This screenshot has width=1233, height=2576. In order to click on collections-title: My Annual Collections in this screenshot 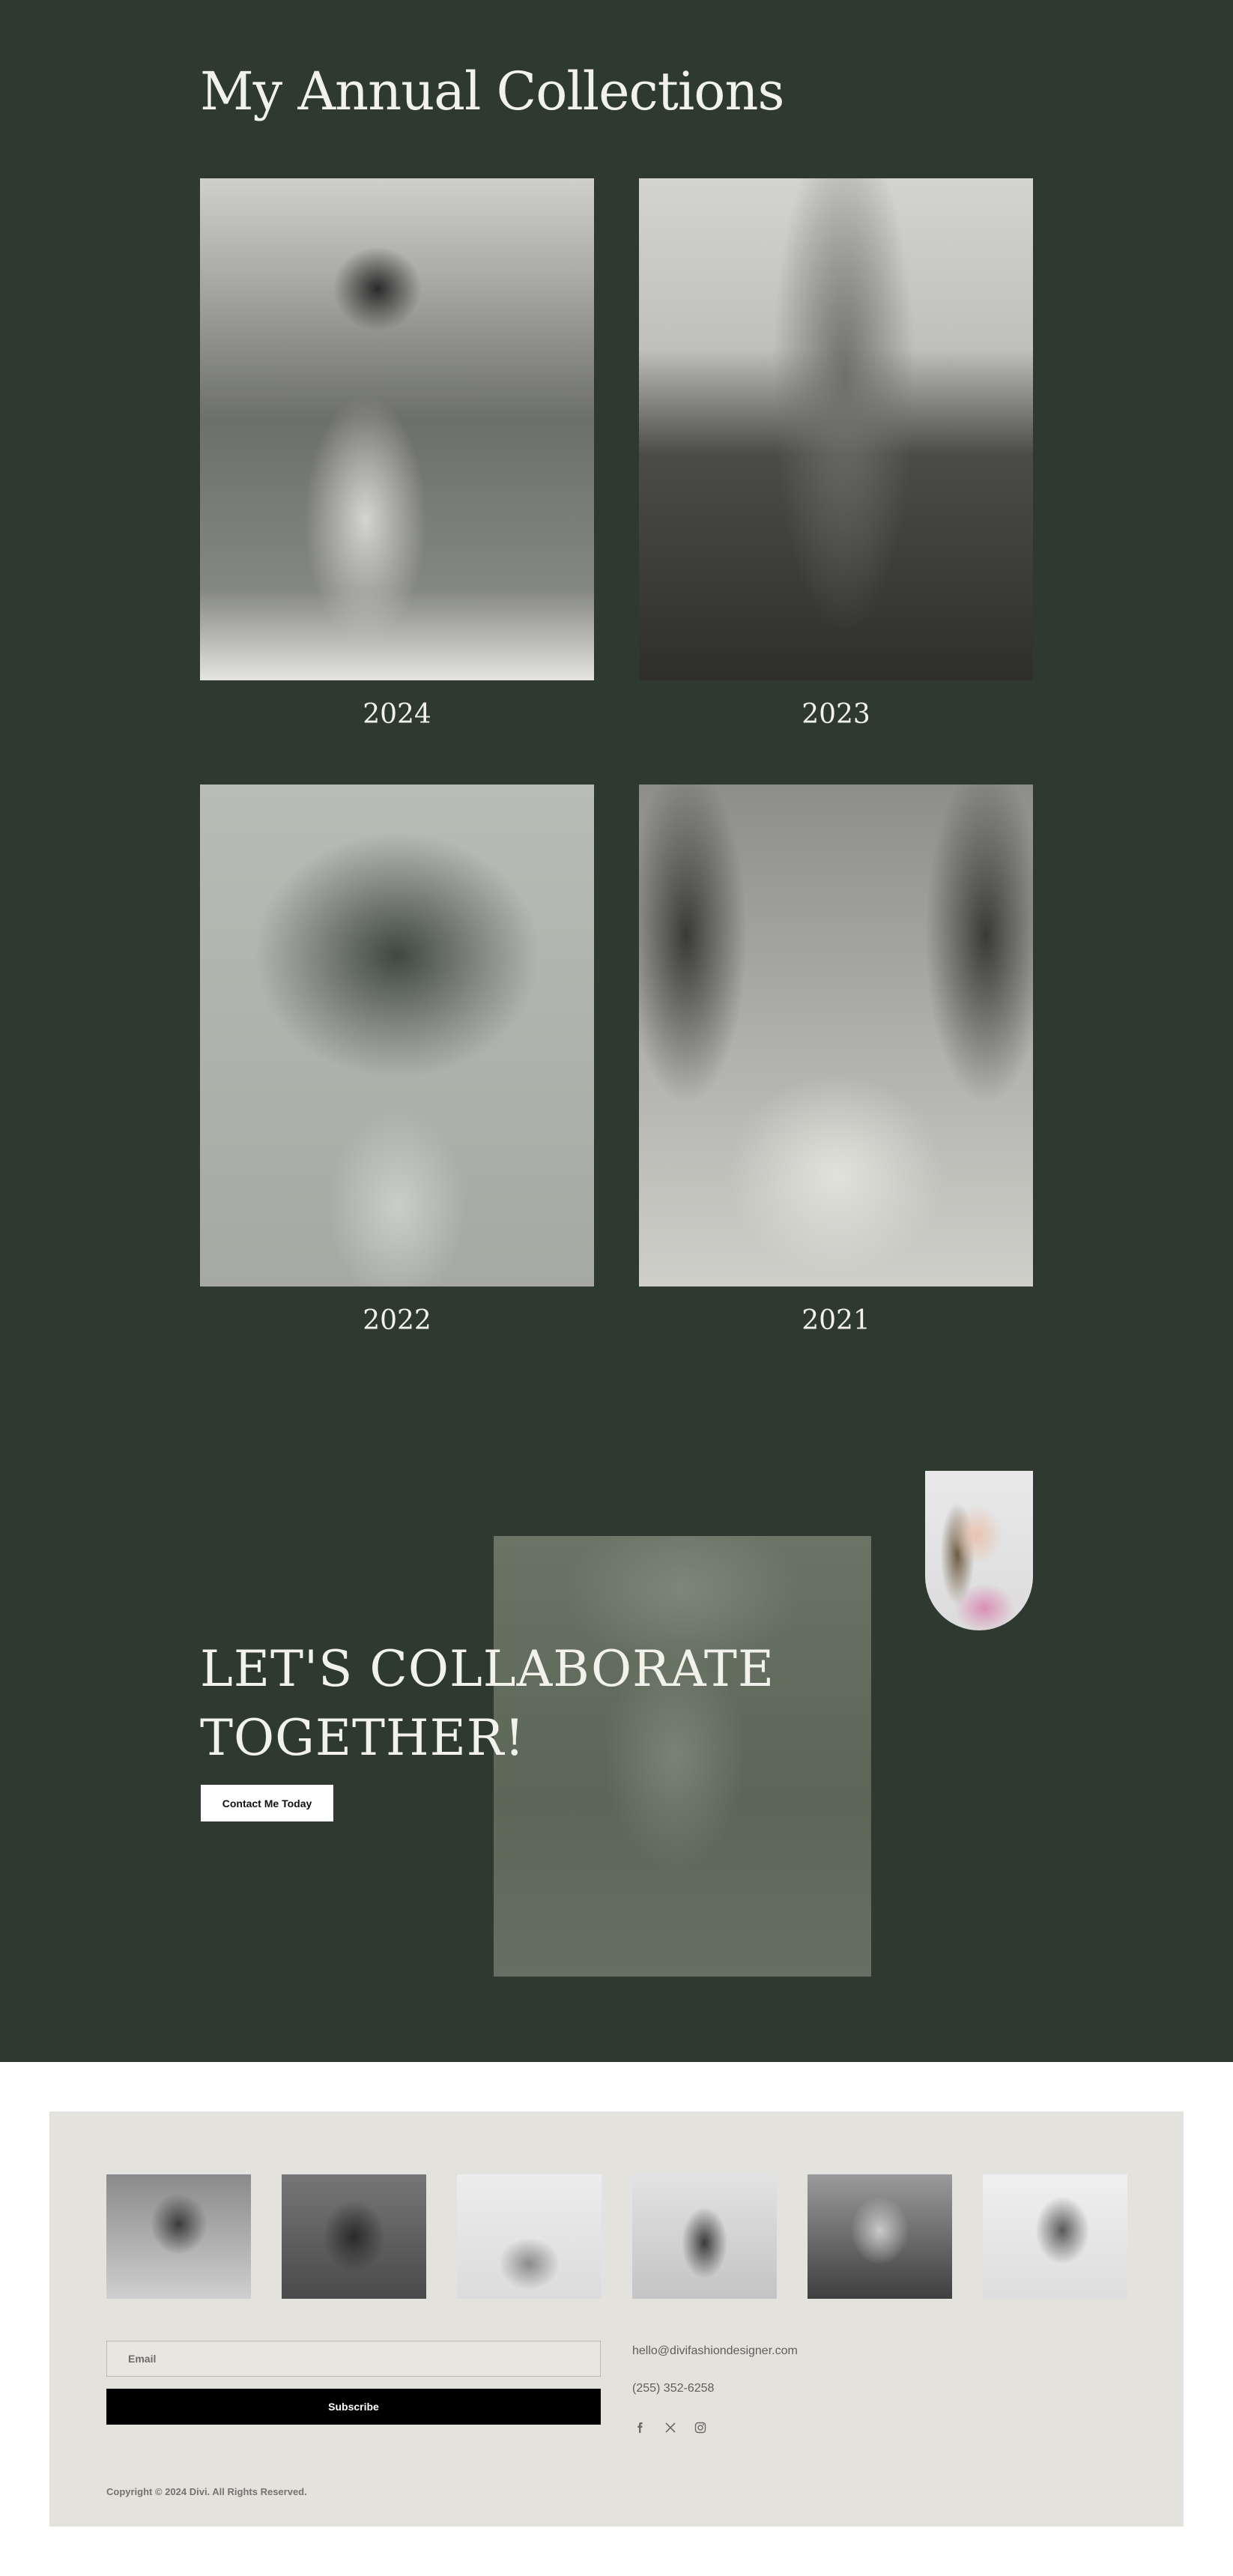, I will do `click(492, 91)`.